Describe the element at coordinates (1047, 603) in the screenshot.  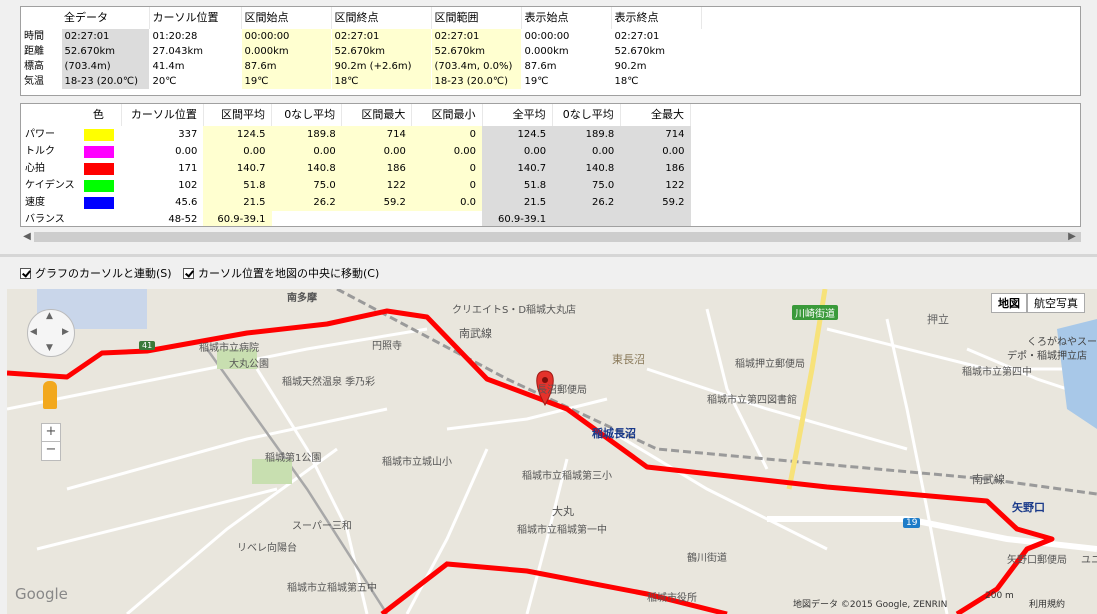
I see `map-label-terms: 利用規約` at that location.